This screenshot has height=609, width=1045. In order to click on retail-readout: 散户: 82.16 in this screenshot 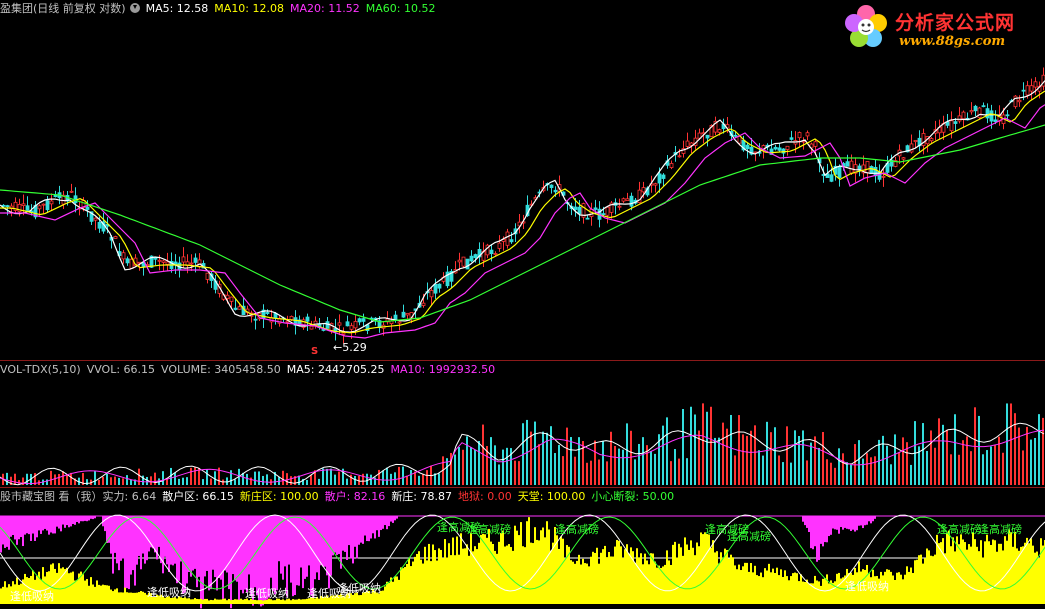, I will do `click(355, 496)`.